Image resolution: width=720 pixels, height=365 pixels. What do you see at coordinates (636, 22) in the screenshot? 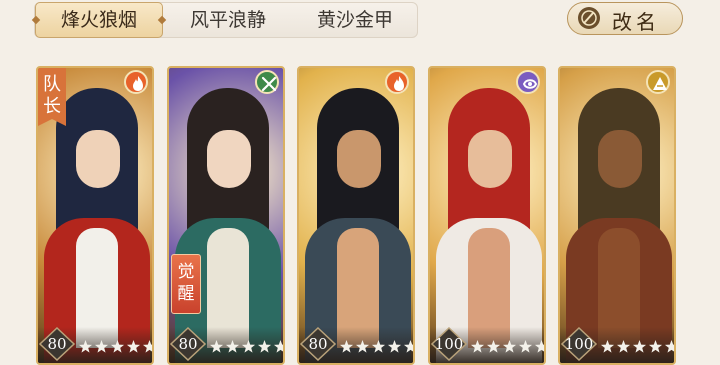
I see `rename-label: 改名` at bounding box center [636, 22].